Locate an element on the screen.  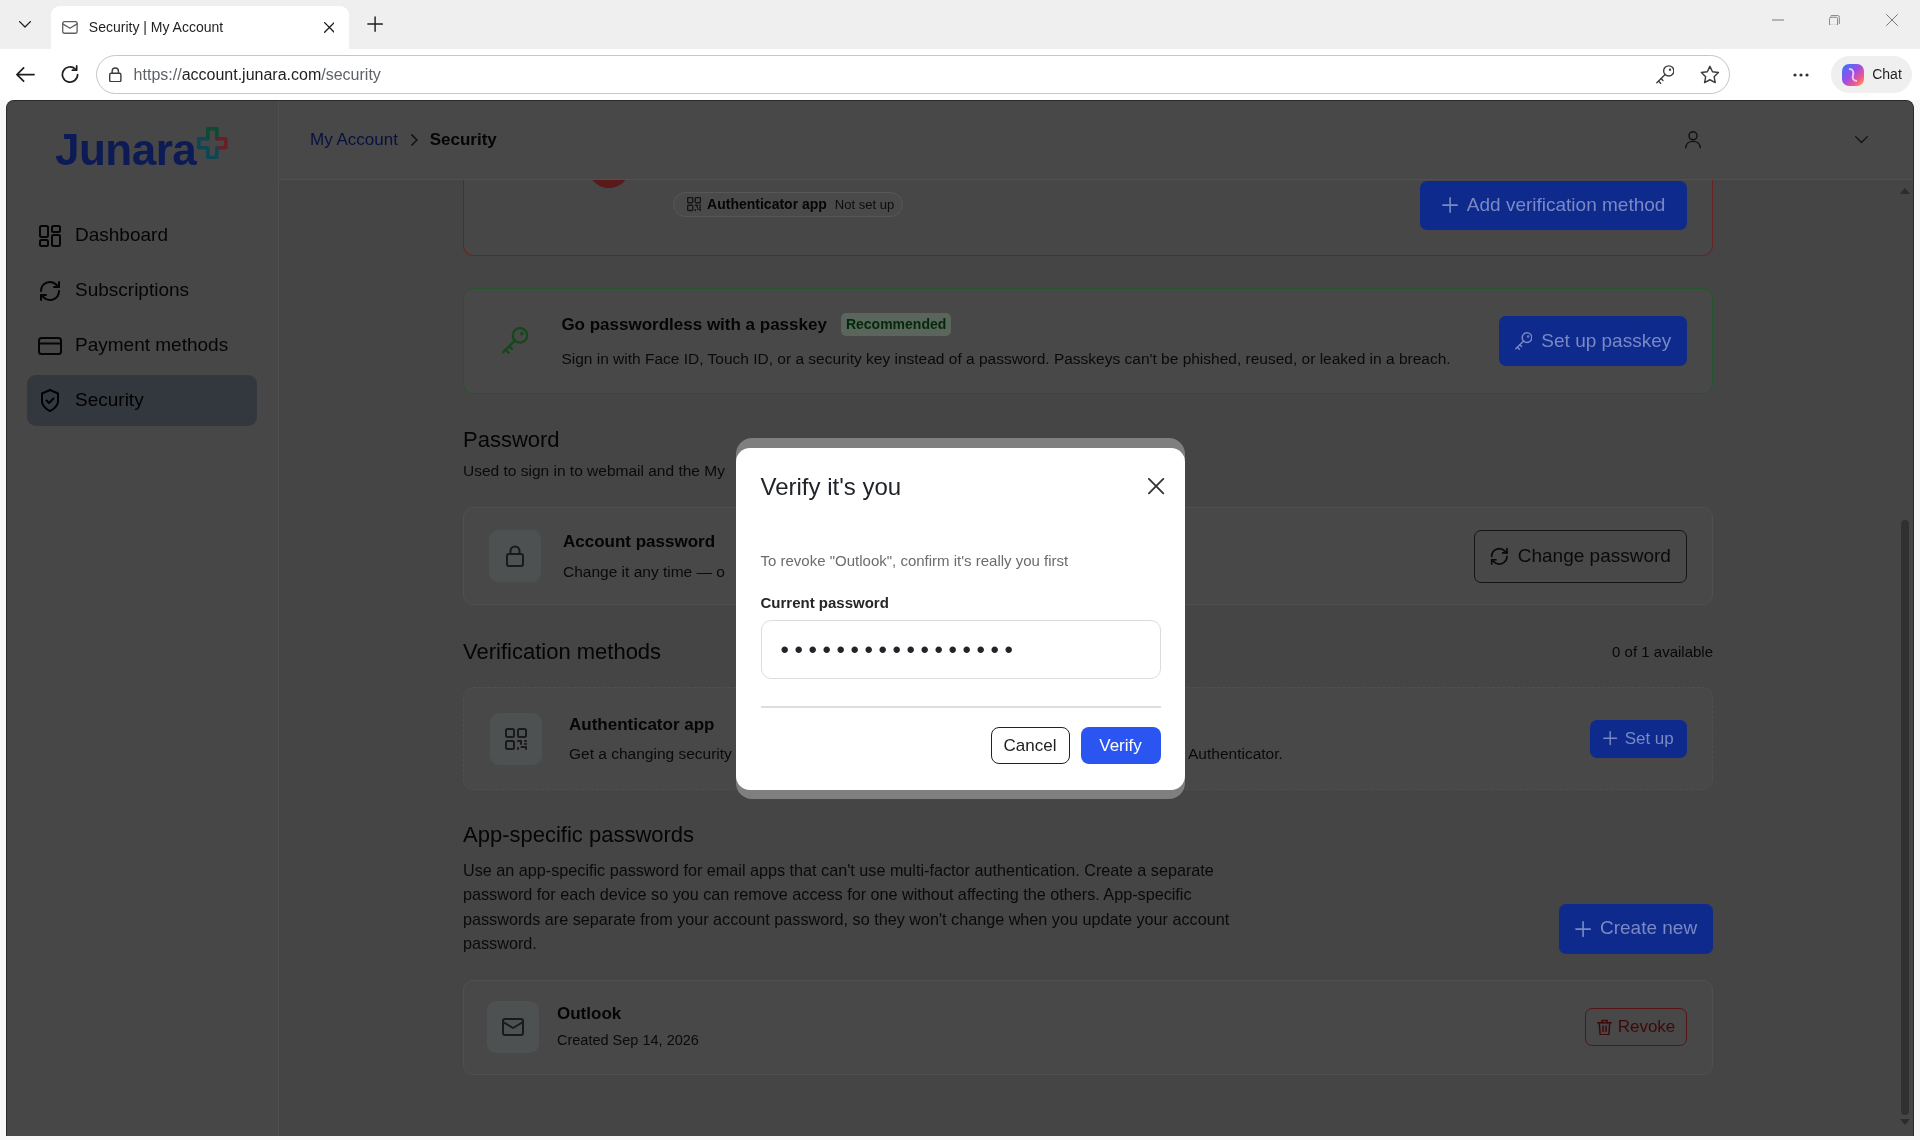
card-title: Authenticator app is located at coordinates (642, 724).